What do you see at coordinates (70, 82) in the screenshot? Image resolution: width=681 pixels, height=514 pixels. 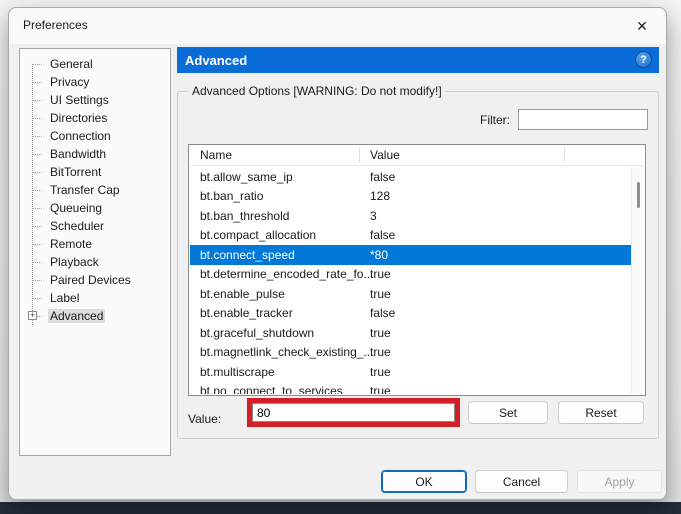 I see `tree-item-label: Privacy` at bounding box center [70, 82].